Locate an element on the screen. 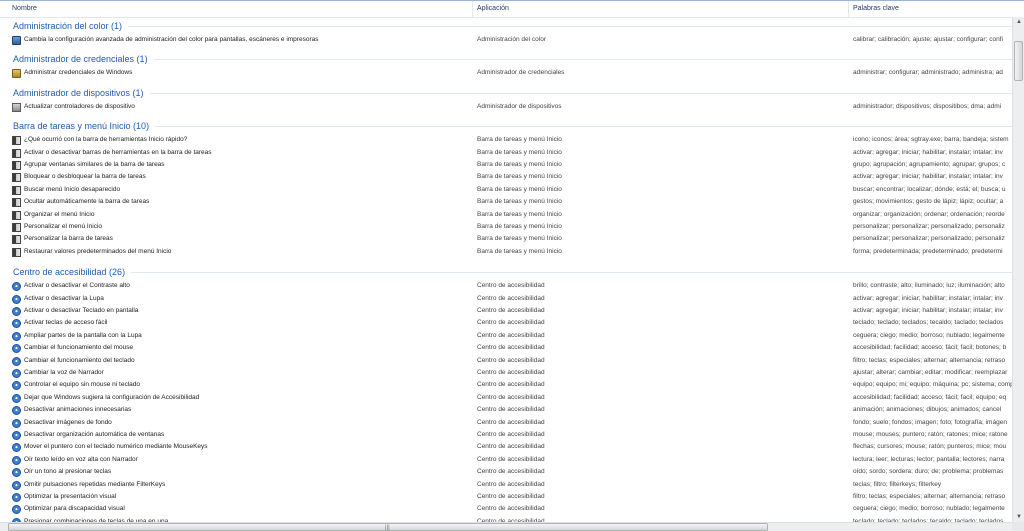 The height and width of the screenshot is (531, 1024). group-title: Centro de accesibilidad (26) is located at coordinates (69, 272).